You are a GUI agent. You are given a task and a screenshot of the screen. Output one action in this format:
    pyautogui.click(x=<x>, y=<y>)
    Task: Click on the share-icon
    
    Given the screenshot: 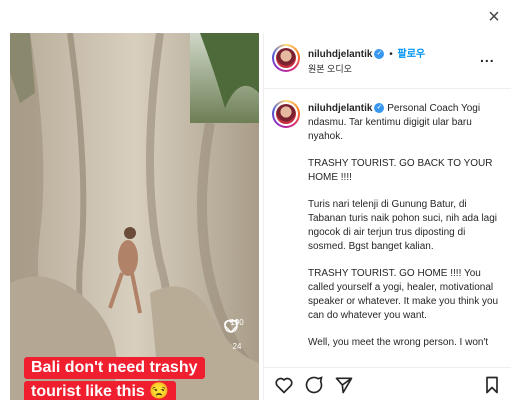 What is the action you would take?
    pyautogui.click(x=344, y=385)
    